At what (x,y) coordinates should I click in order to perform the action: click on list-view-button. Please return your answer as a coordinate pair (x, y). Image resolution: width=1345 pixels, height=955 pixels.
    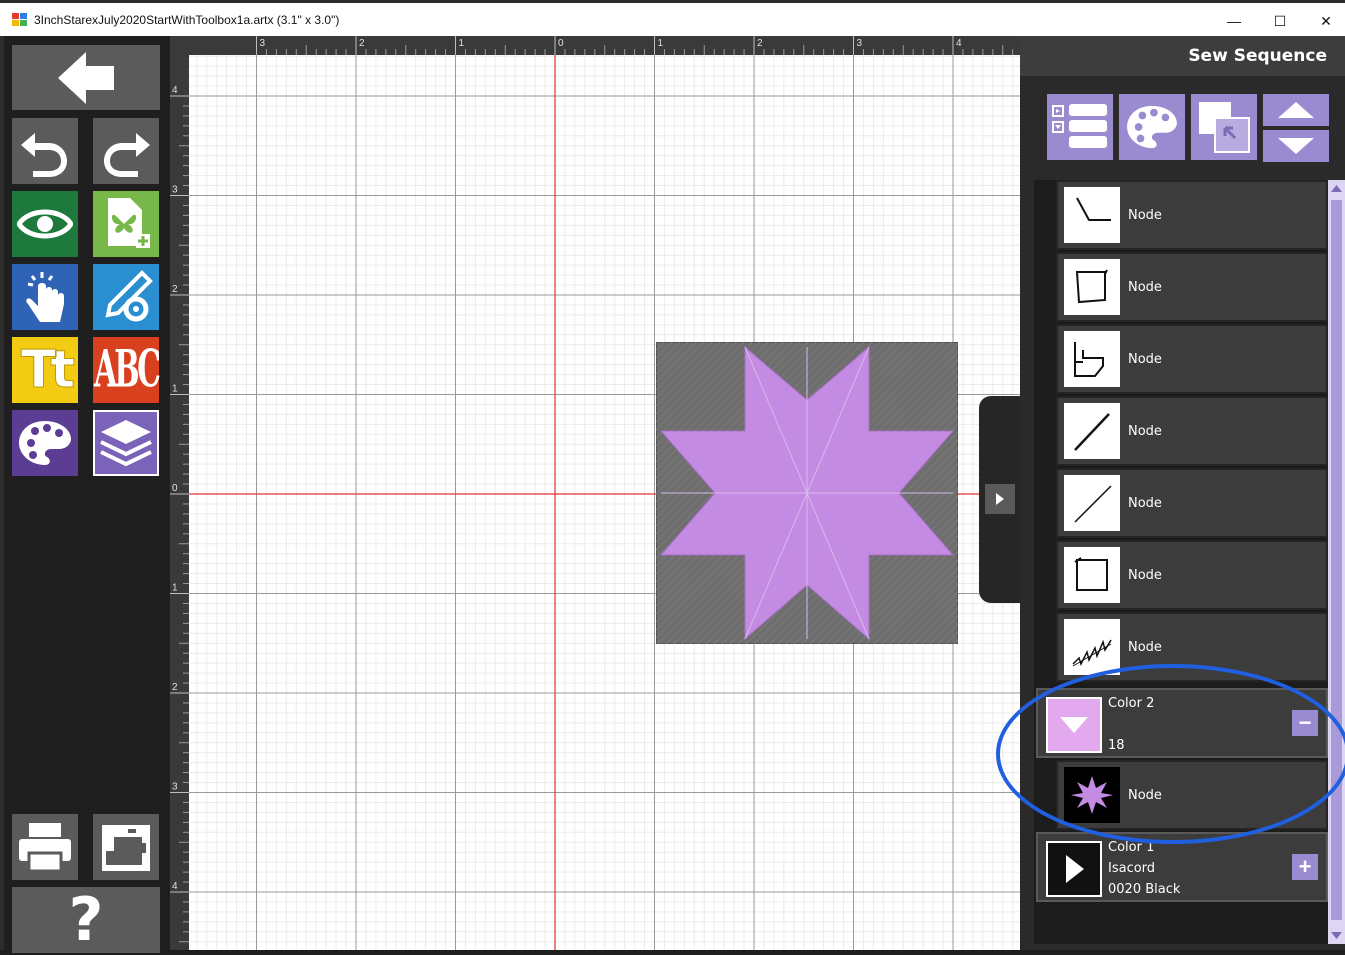
    Looking at the image, I should click on (1080, 127).